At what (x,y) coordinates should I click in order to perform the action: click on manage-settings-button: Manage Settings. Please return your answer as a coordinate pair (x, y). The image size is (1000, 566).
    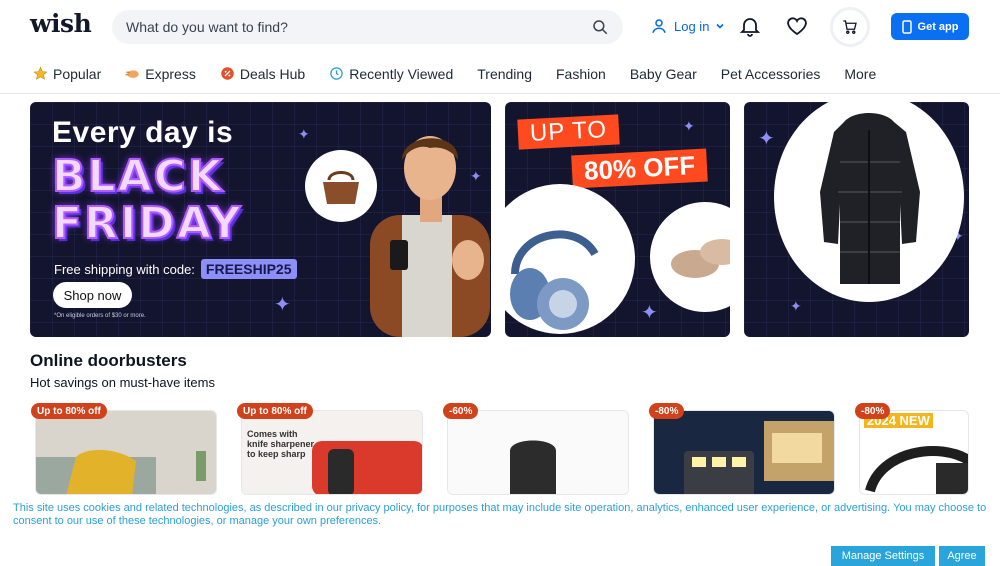
    Looking at the image, I should click on (883, 556).